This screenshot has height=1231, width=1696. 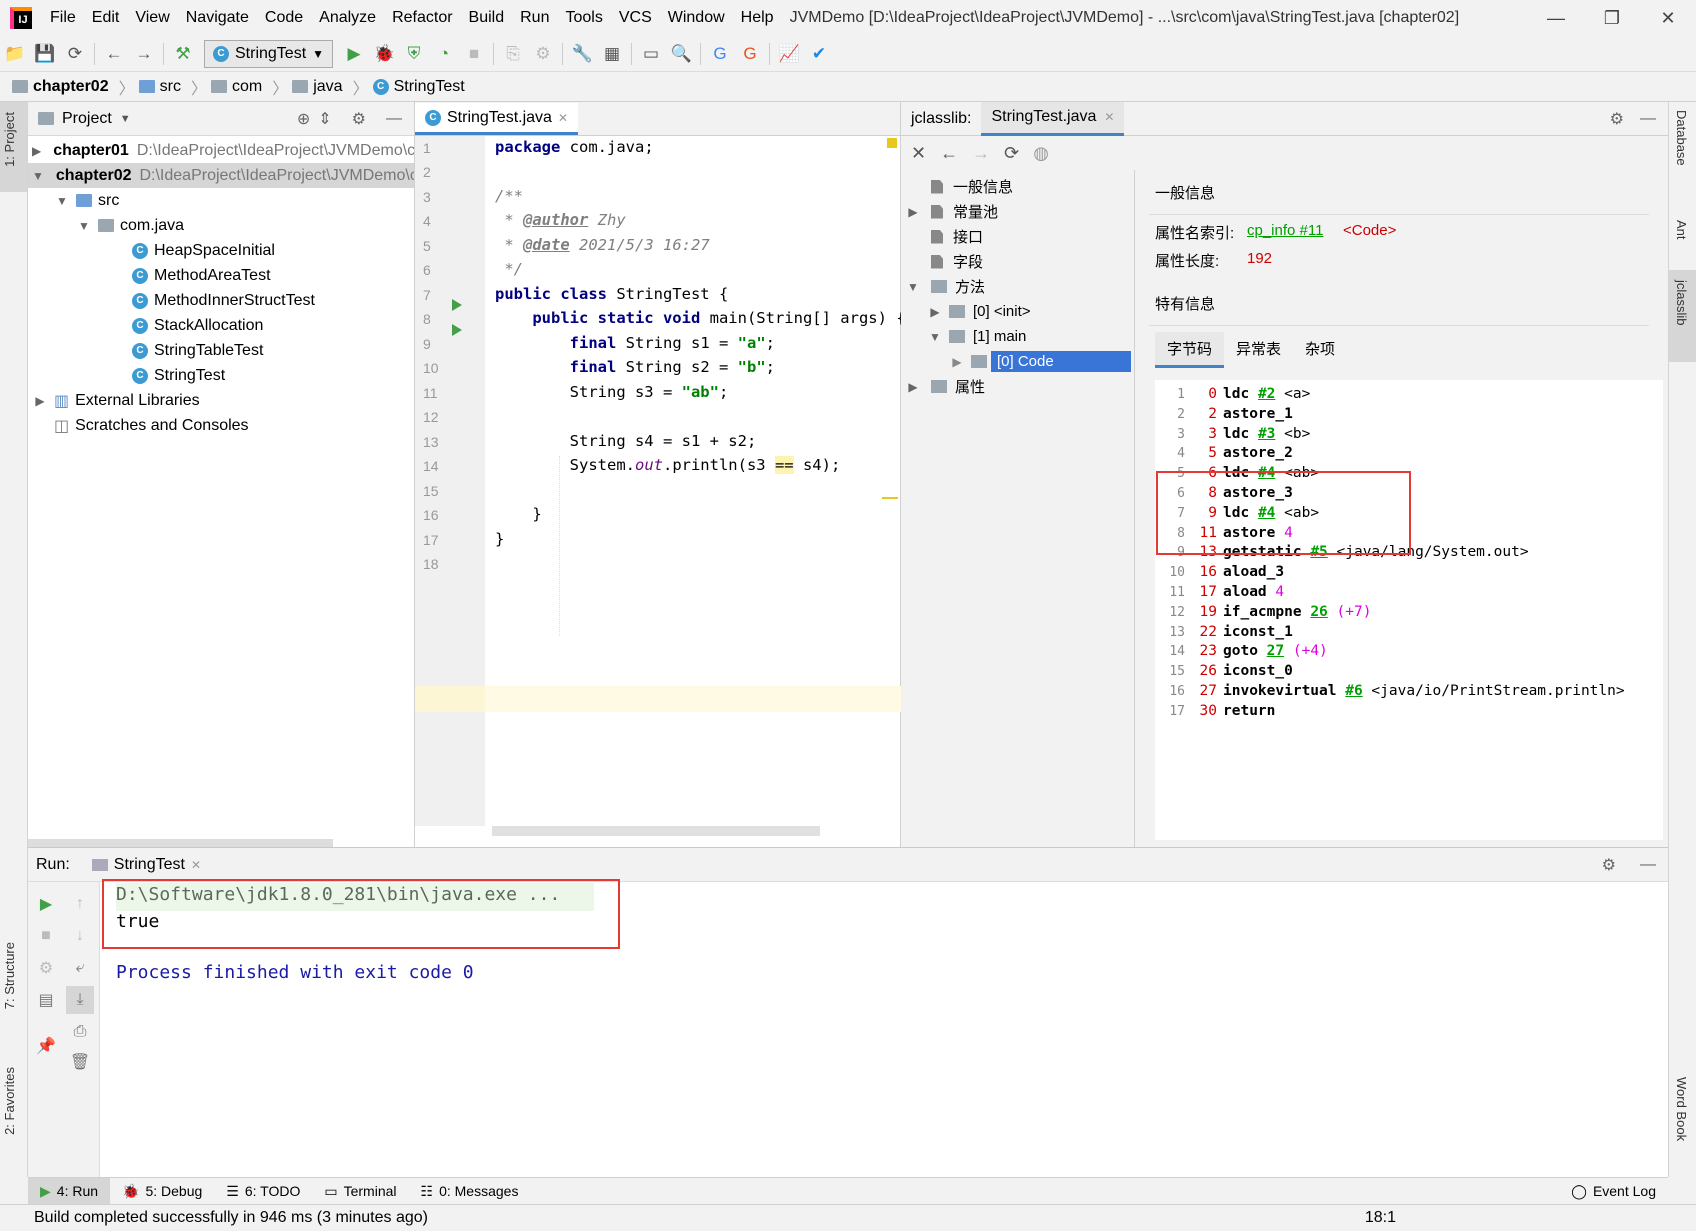 What do you see at coordinates (1258, 350) in the screenshot?
I see `tab-exception-table: 异常表` at bounding box center [1258, 350].